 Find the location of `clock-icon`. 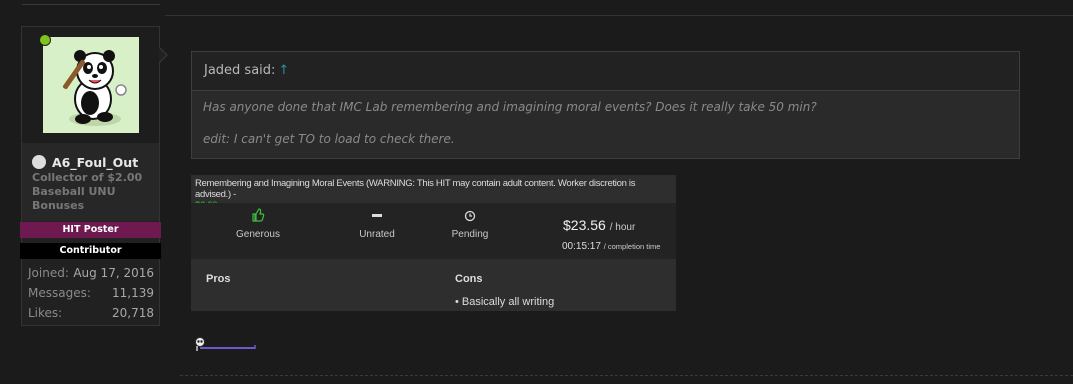

clock-icon is located at coordinates (470, 216).